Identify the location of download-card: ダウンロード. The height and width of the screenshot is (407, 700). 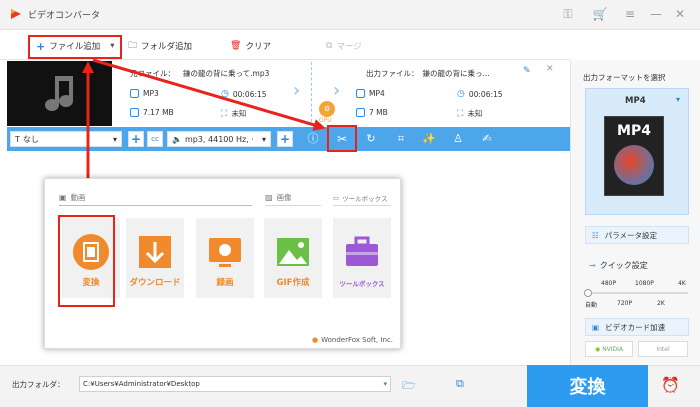
(155, 258).